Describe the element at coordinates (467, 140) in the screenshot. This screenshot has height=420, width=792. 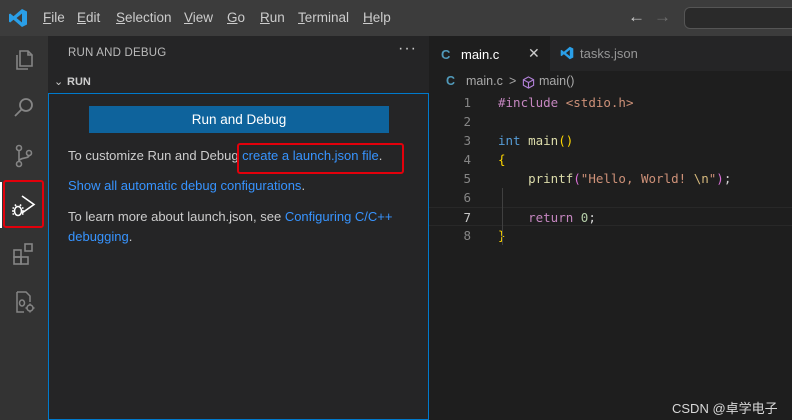
I see `line-number: 3` at that location.